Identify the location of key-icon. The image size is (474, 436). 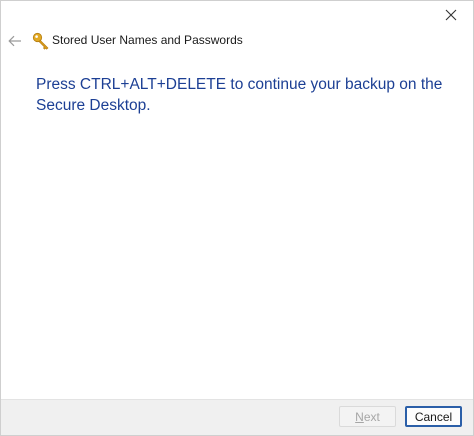
(40, 41).